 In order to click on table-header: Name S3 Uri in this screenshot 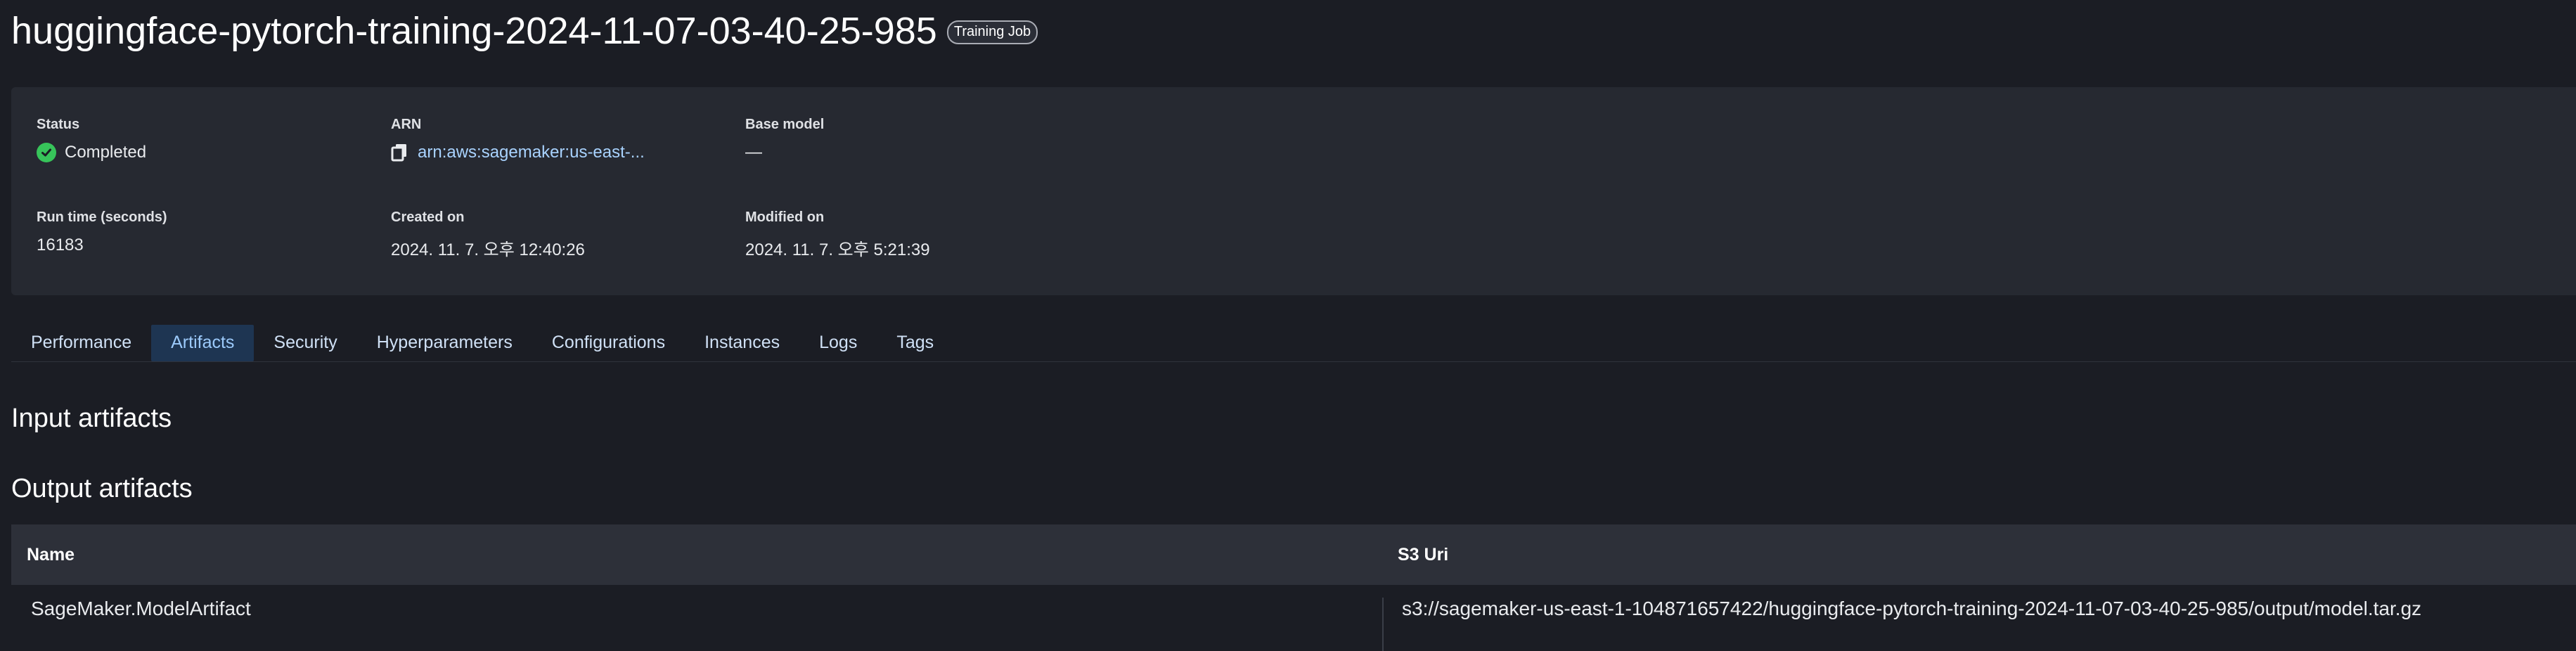, I will do `click(1293, 554)`.